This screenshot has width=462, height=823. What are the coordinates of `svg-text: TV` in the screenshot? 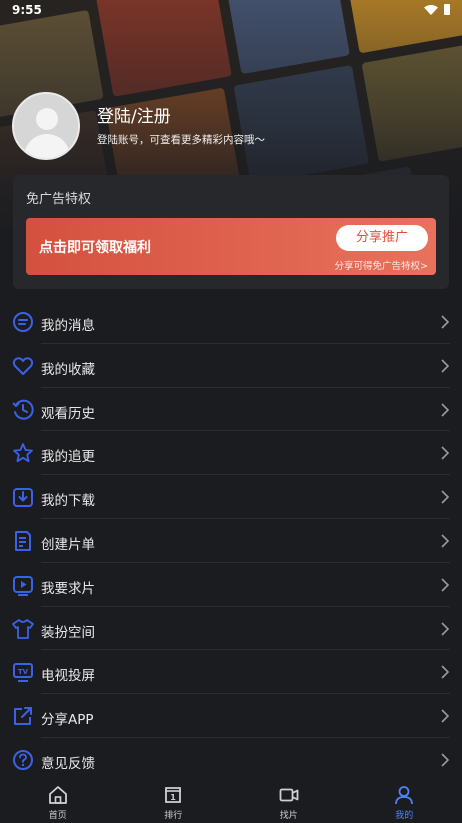 It's located at (23, 672).